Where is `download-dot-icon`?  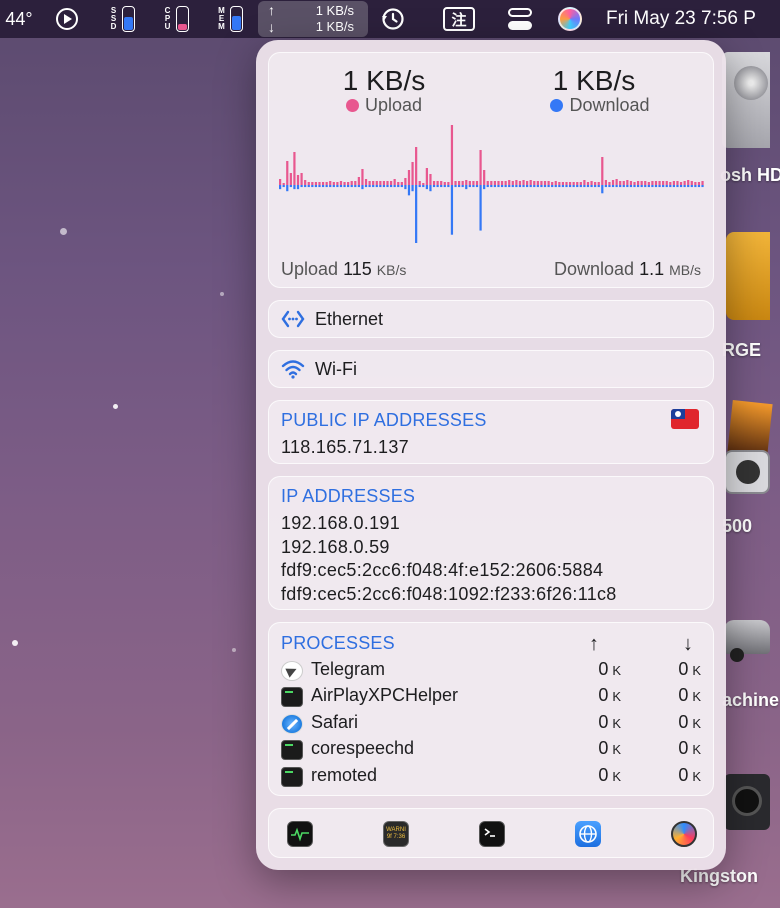
download-dot-icon is located at coordinates (557, 105).